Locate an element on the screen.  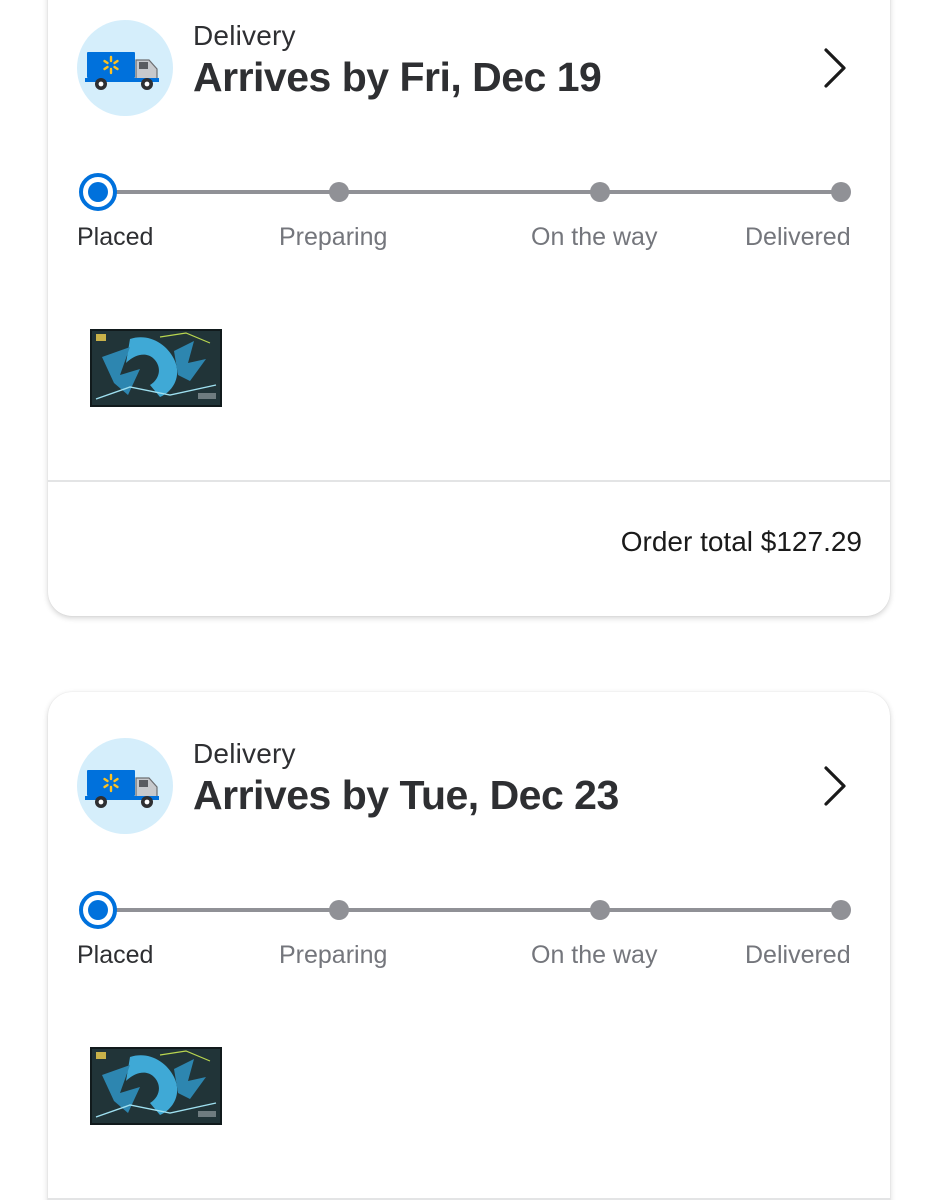
card-divider is located at coordinates (469, 481).